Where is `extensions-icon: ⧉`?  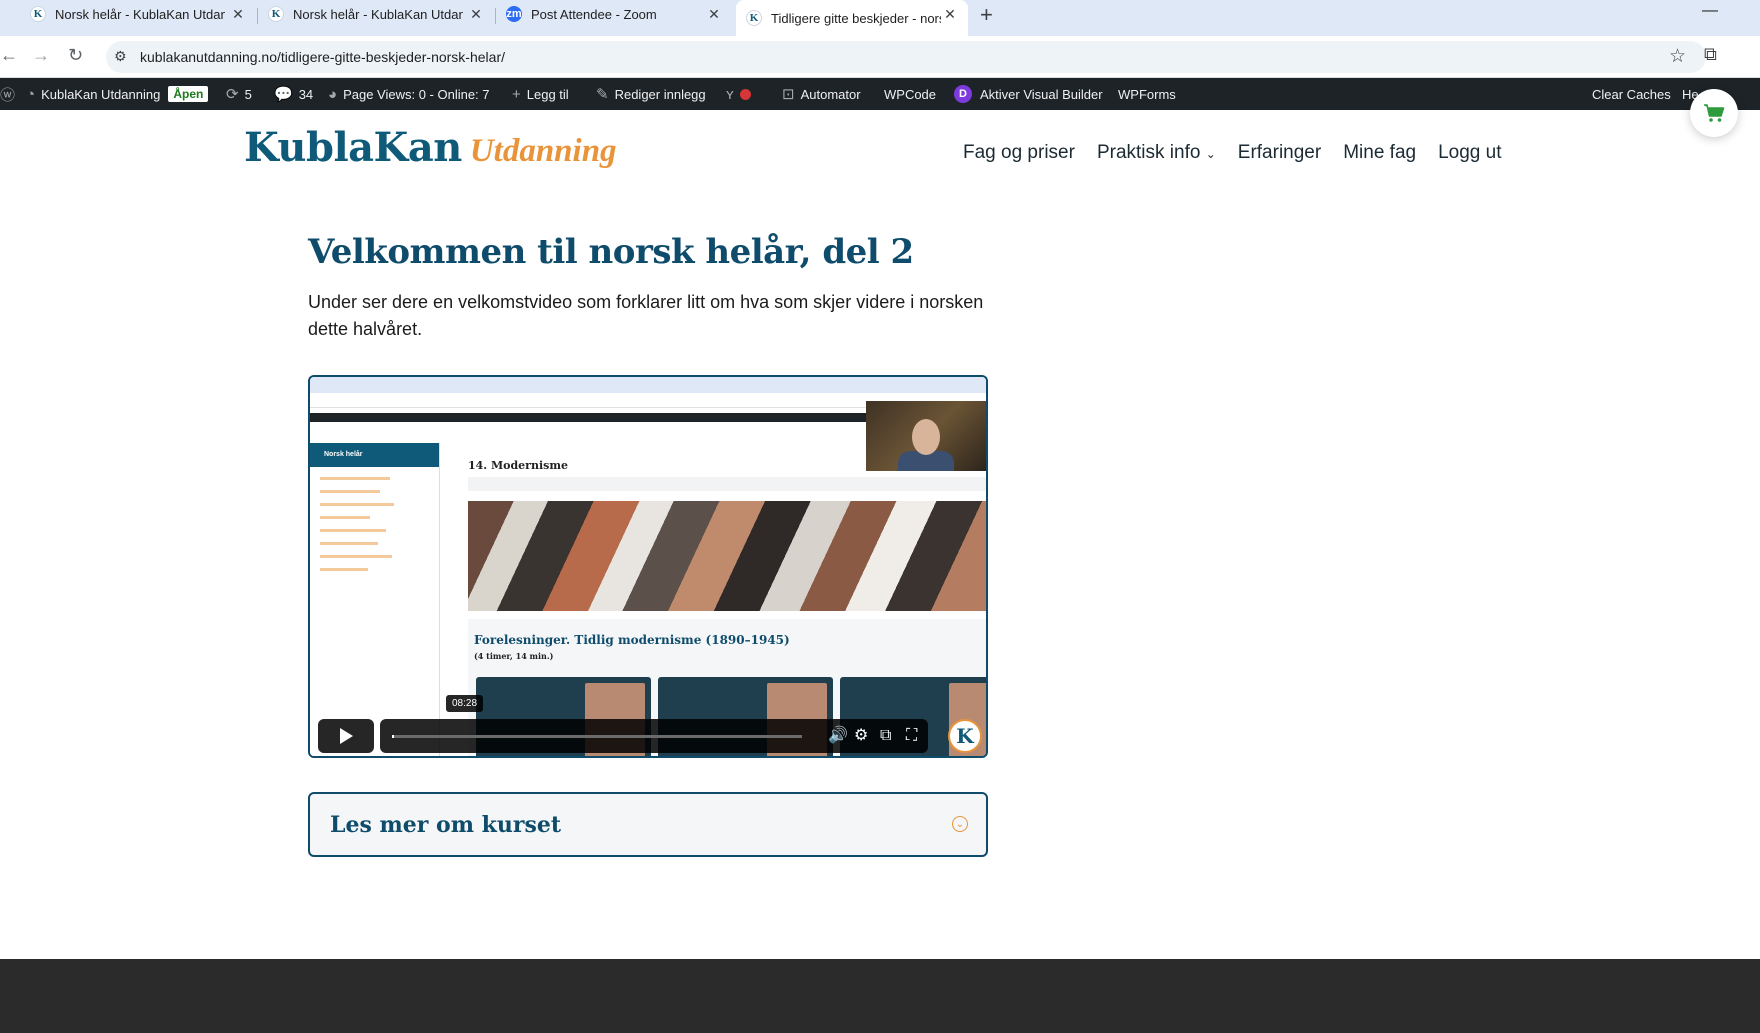 extensions-icon: ⧉ is located at coordinates (1710, 54).